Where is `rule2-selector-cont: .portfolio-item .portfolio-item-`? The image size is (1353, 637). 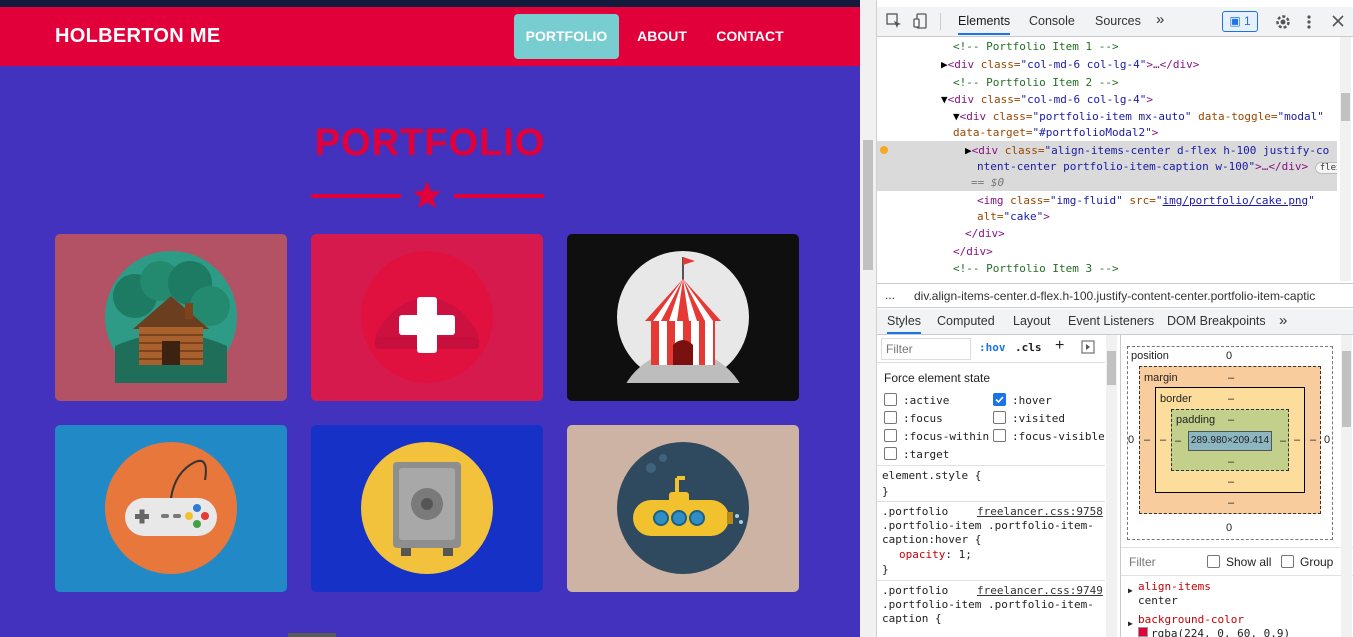 rule2-selector-cont: .portfolio-item .portfolio-item- is located at coordinates (988, 604).